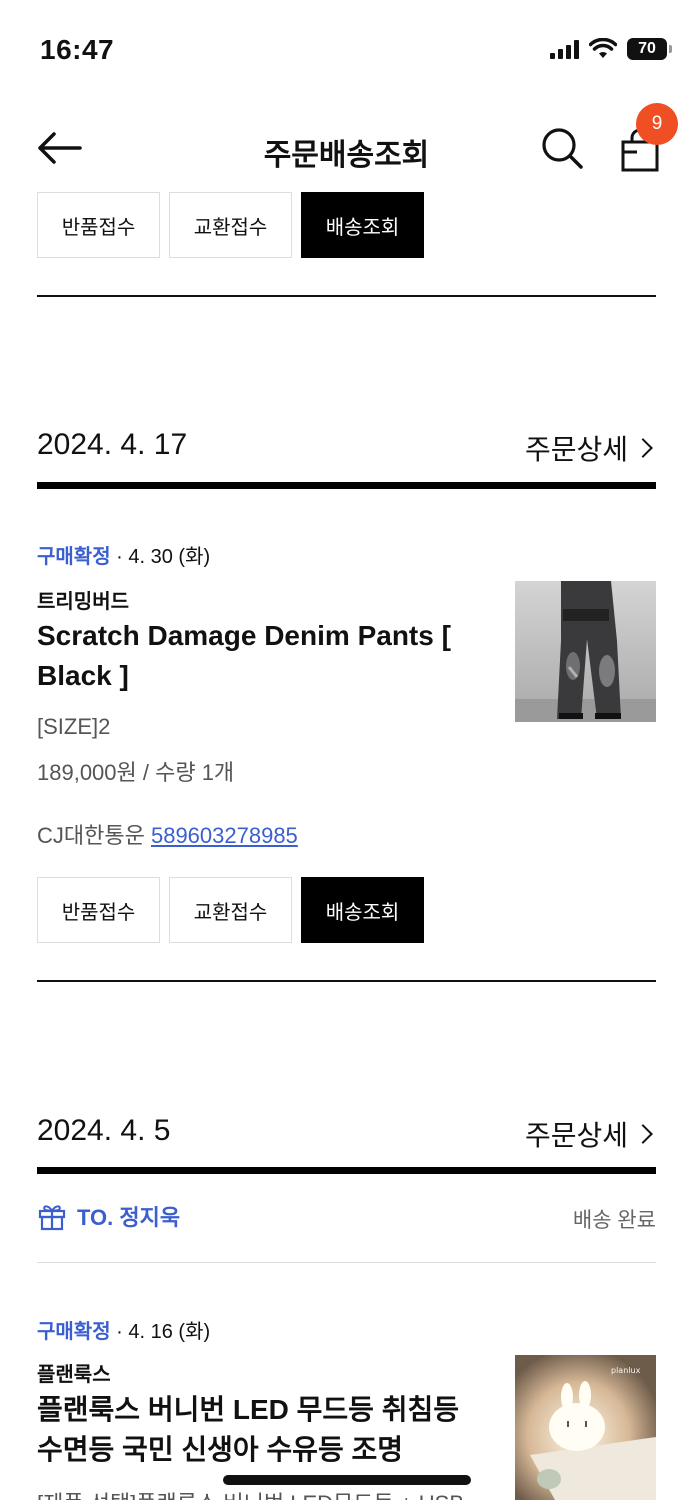  What do you see at coordinates (94, 835) in the screenshot?
I see `courier-name: CJ대한통운` at bounding box center [94, 835].